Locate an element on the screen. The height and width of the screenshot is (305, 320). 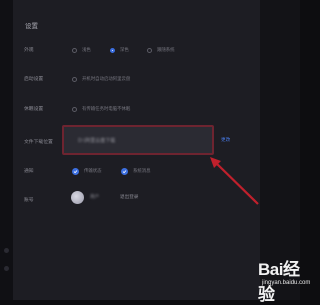
page-title: 设置 is located at coordinates (31, 26).